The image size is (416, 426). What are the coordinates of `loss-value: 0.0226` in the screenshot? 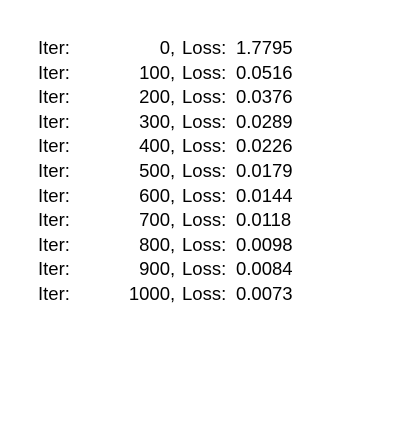 It's located at (264, 146).